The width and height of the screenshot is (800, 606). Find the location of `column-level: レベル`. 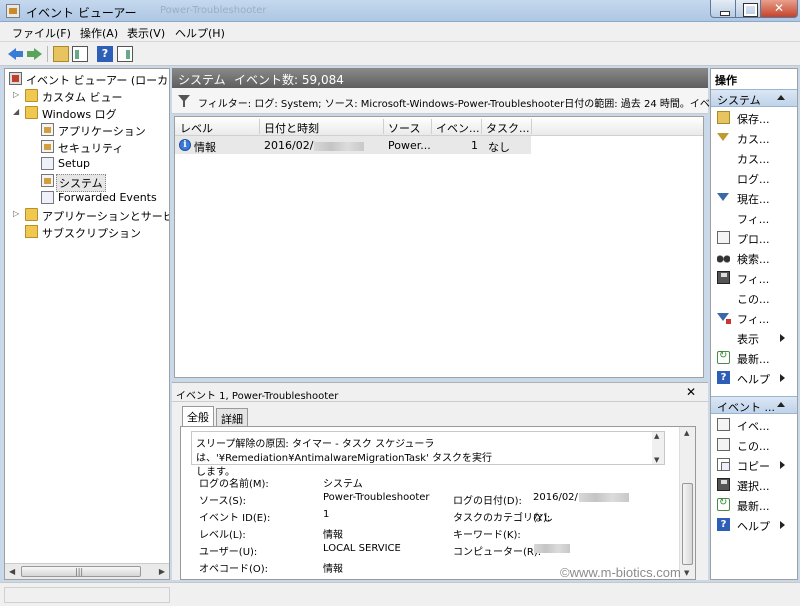

column-level: レベル is located at coordinates (196, 128).